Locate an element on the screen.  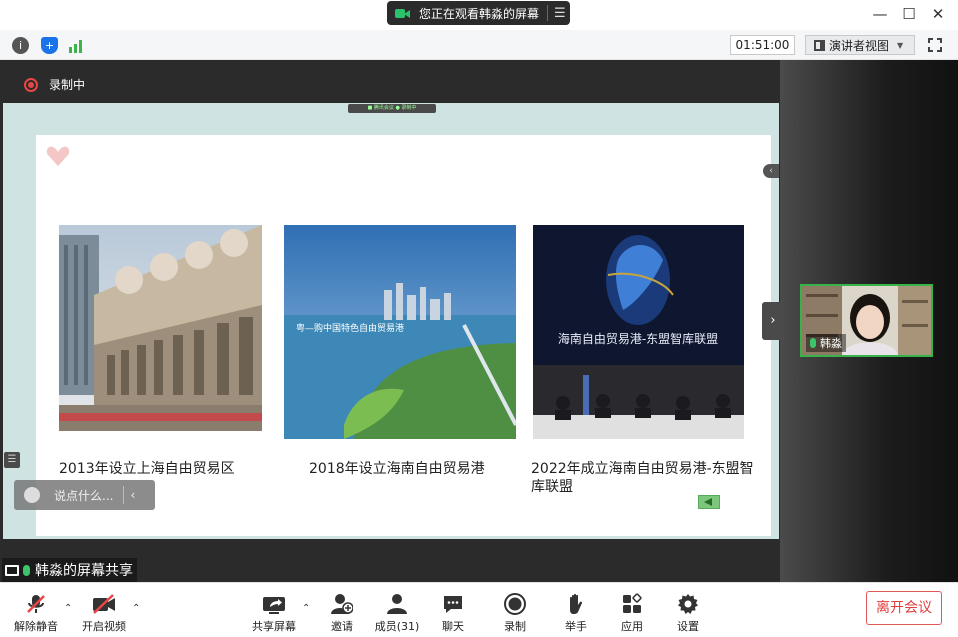
chat-list-icon: ☰ is located at coordinates (12, 460).